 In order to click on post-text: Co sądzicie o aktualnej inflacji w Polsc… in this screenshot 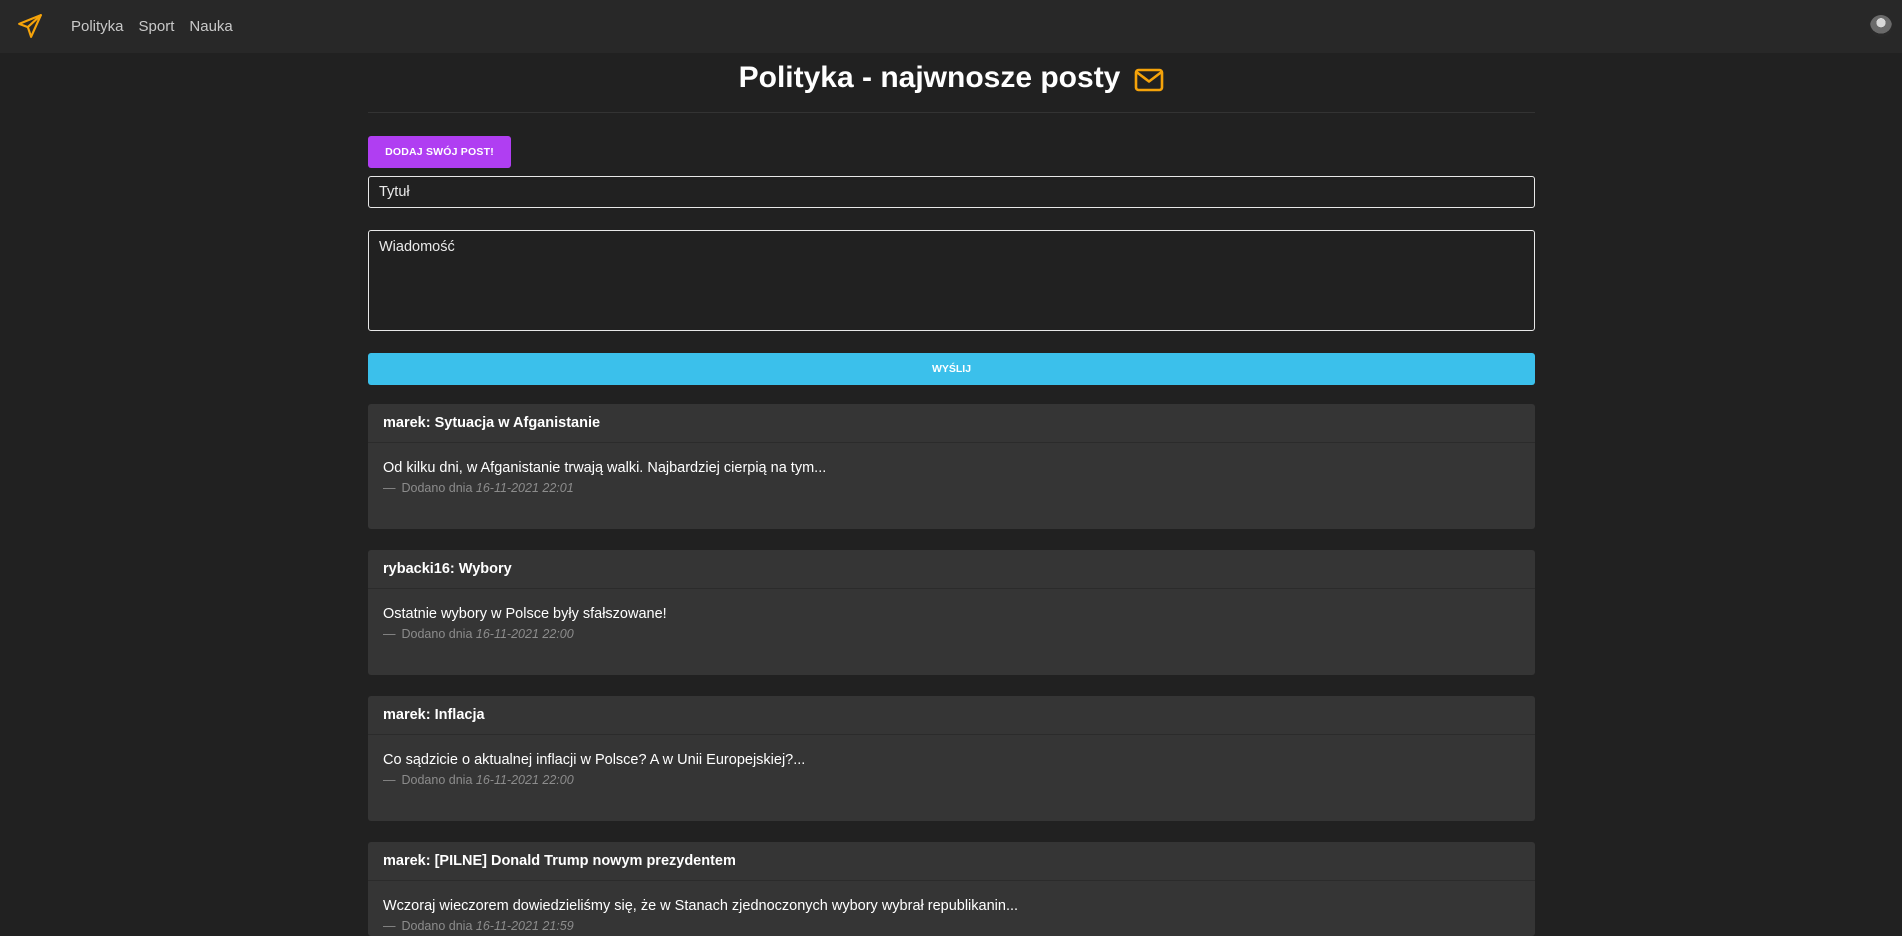, I will do `click(594, 760)`.